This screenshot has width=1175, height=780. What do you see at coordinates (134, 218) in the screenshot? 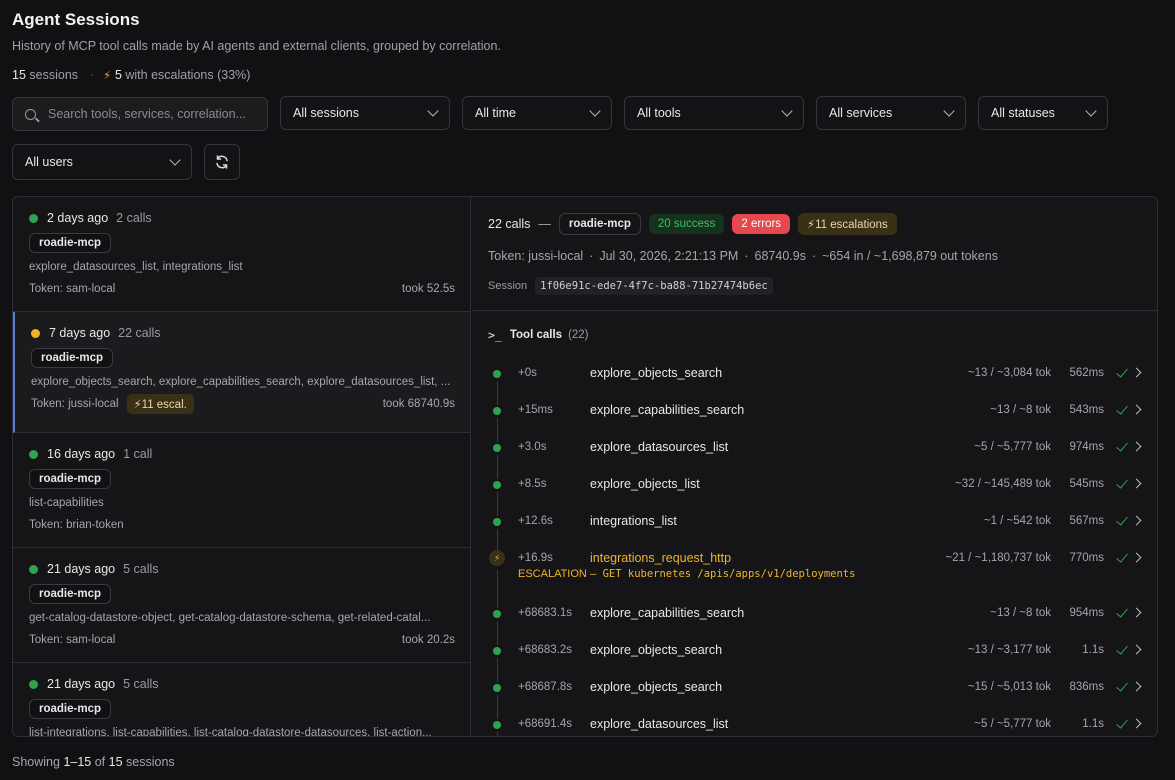
I see `session-calls: 2 calls` at bounding box center [134, 218].